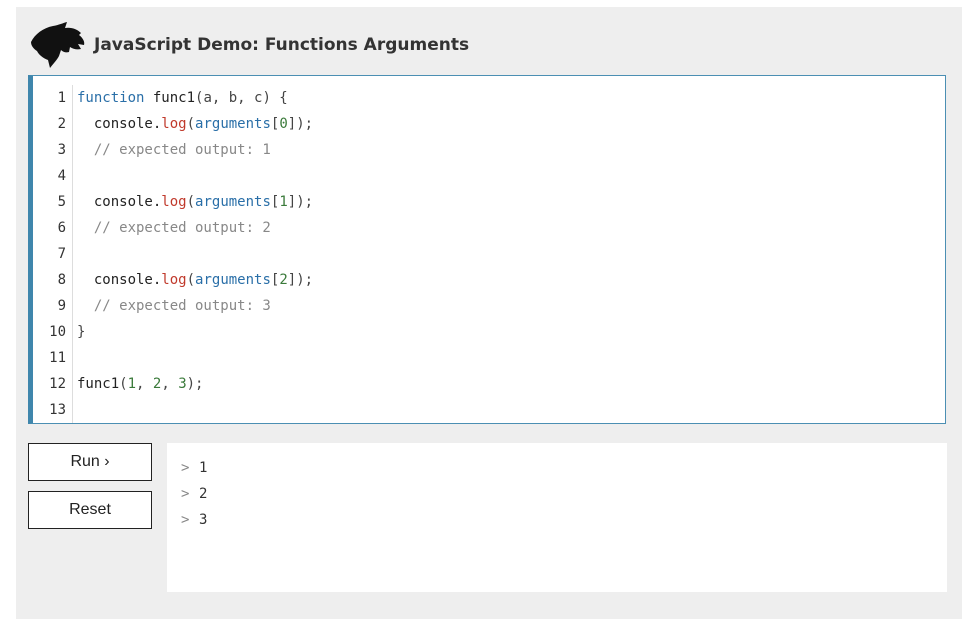 This screenshot has width=972, height=629. Describe the element at coordinates (564, 520) in the screenshot. I see `output-line: >3` at that location.